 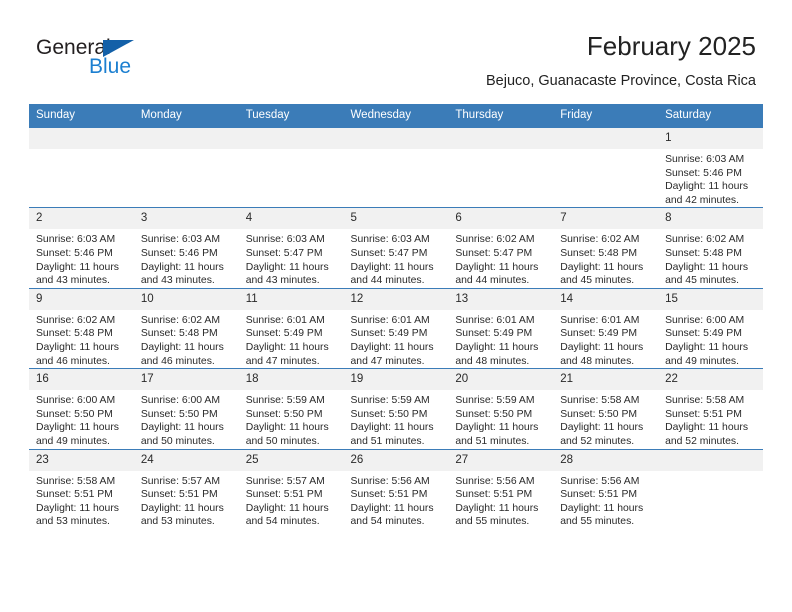 I want to click on day-number: 7, so click(x=606, y=219).